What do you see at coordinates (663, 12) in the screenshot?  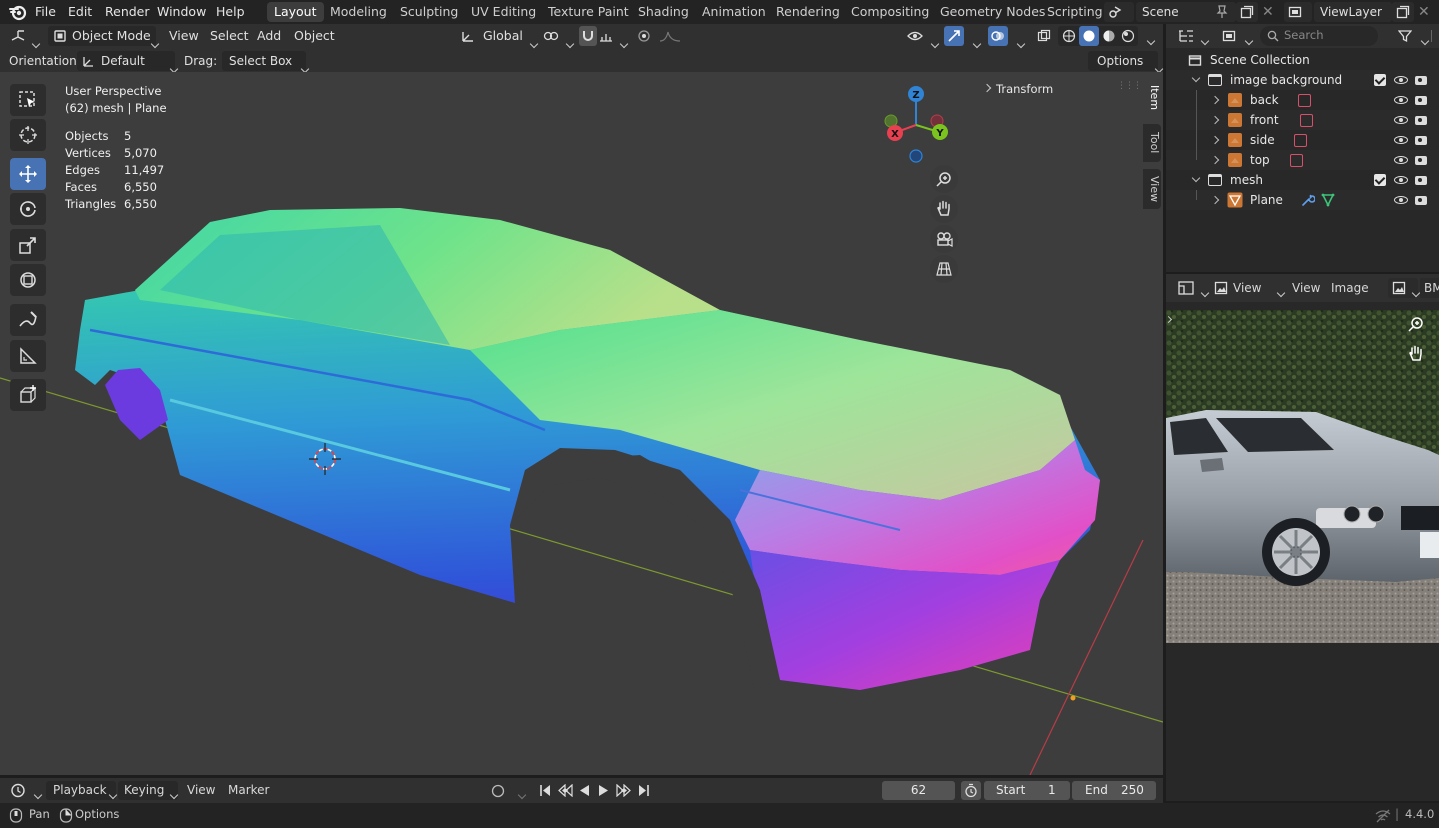 I see `tab-shading: Shading` at bounding box center [663, 12].